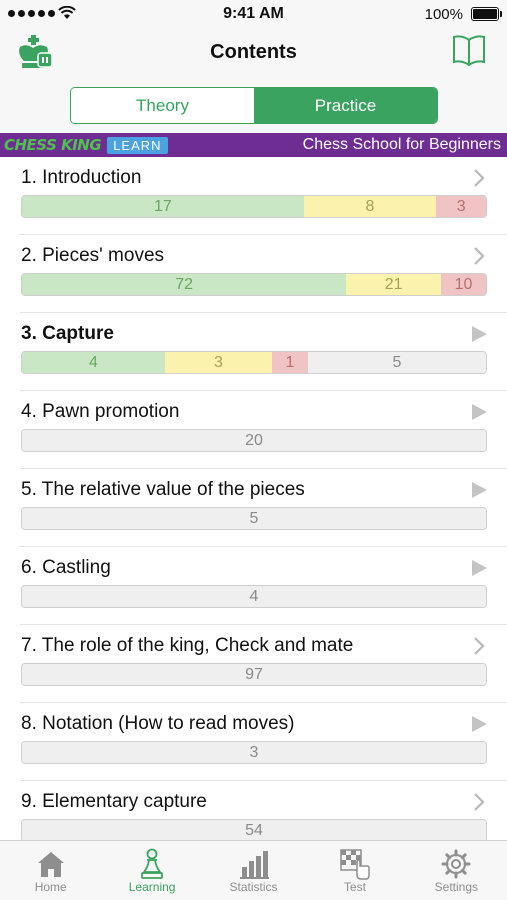 The image size is (507, 900). I want to click on navigation-bar: Contents, so click(253, 53).